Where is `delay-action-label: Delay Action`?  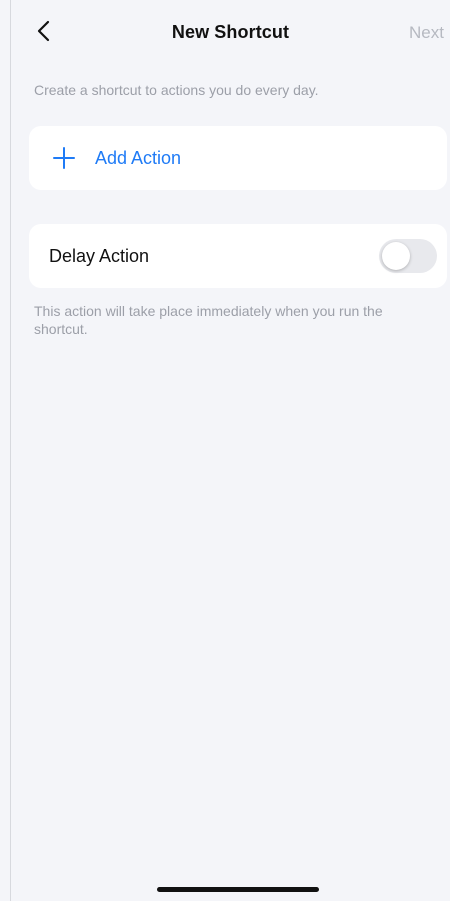 delay-action-label: Delay Action is located at coordinates (99, 256).